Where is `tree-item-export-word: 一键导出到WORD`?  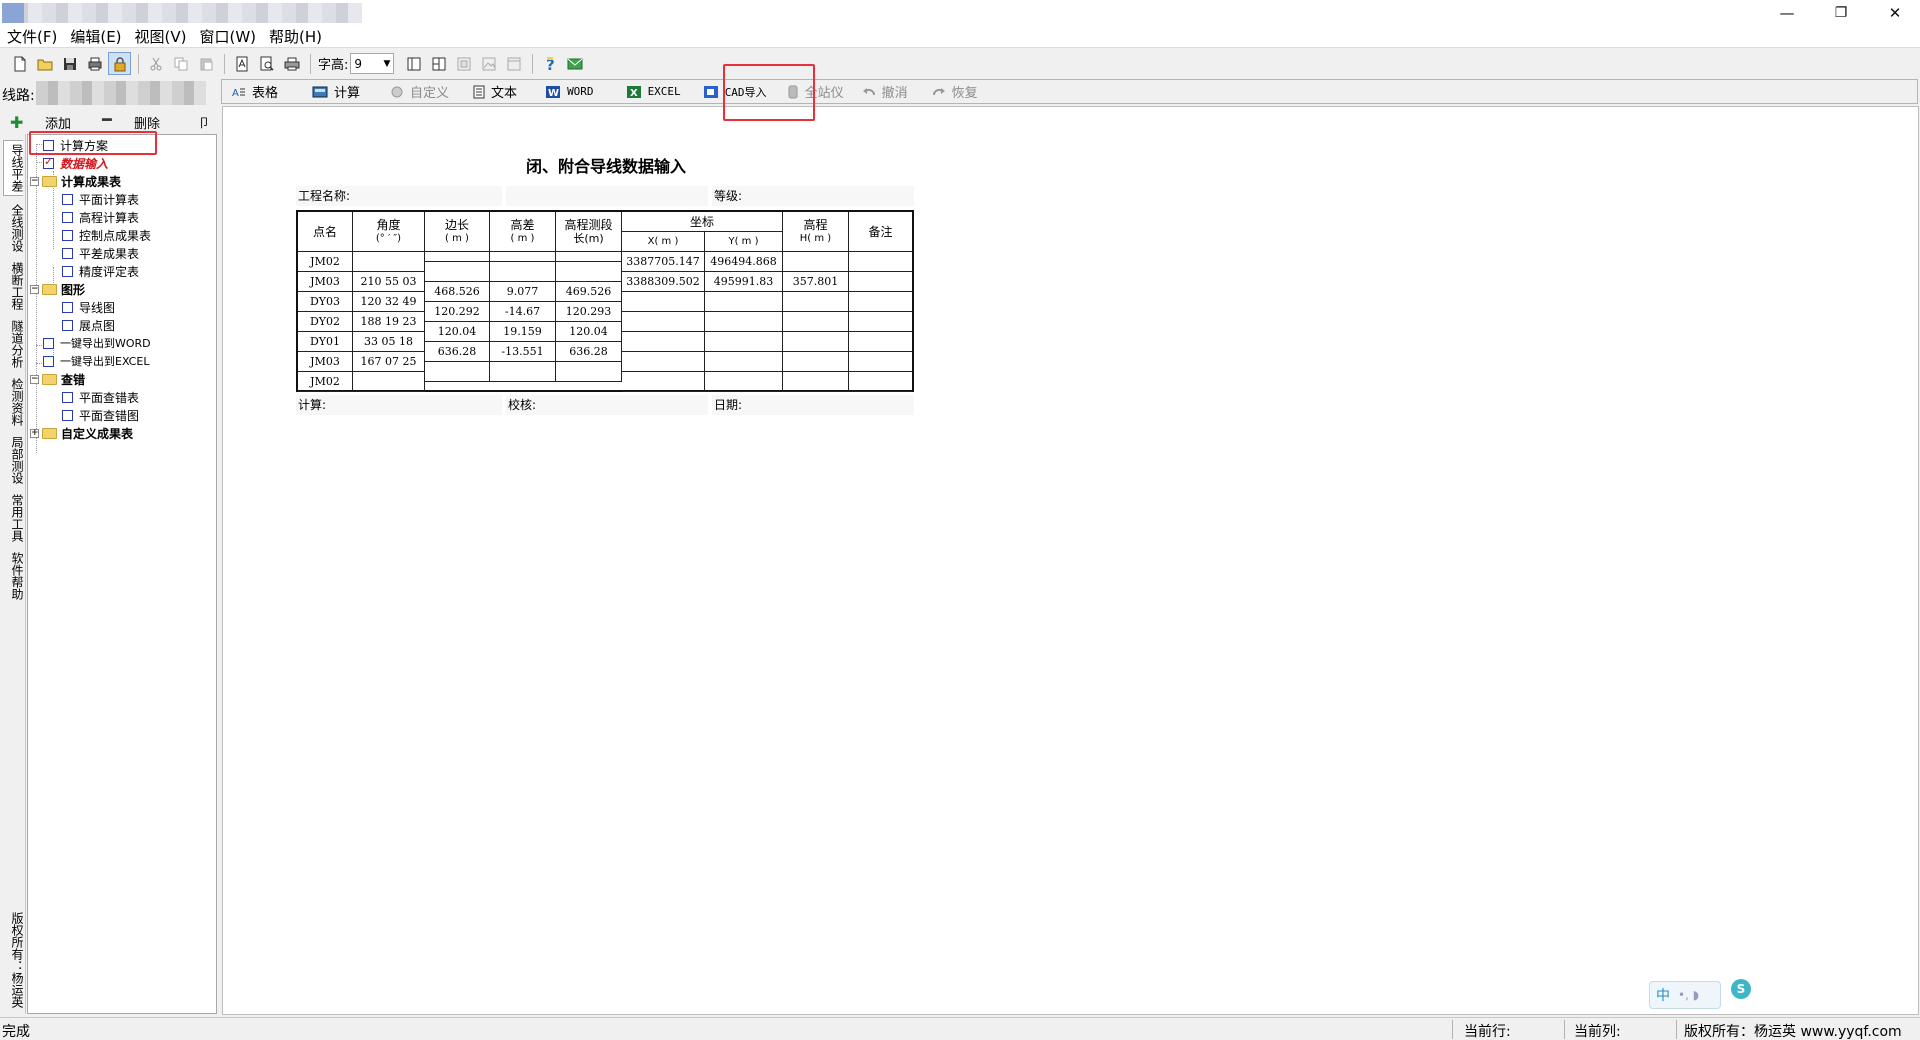 tree-item-export-word: 一键导出到WORD is located at coordinates (97, 343).